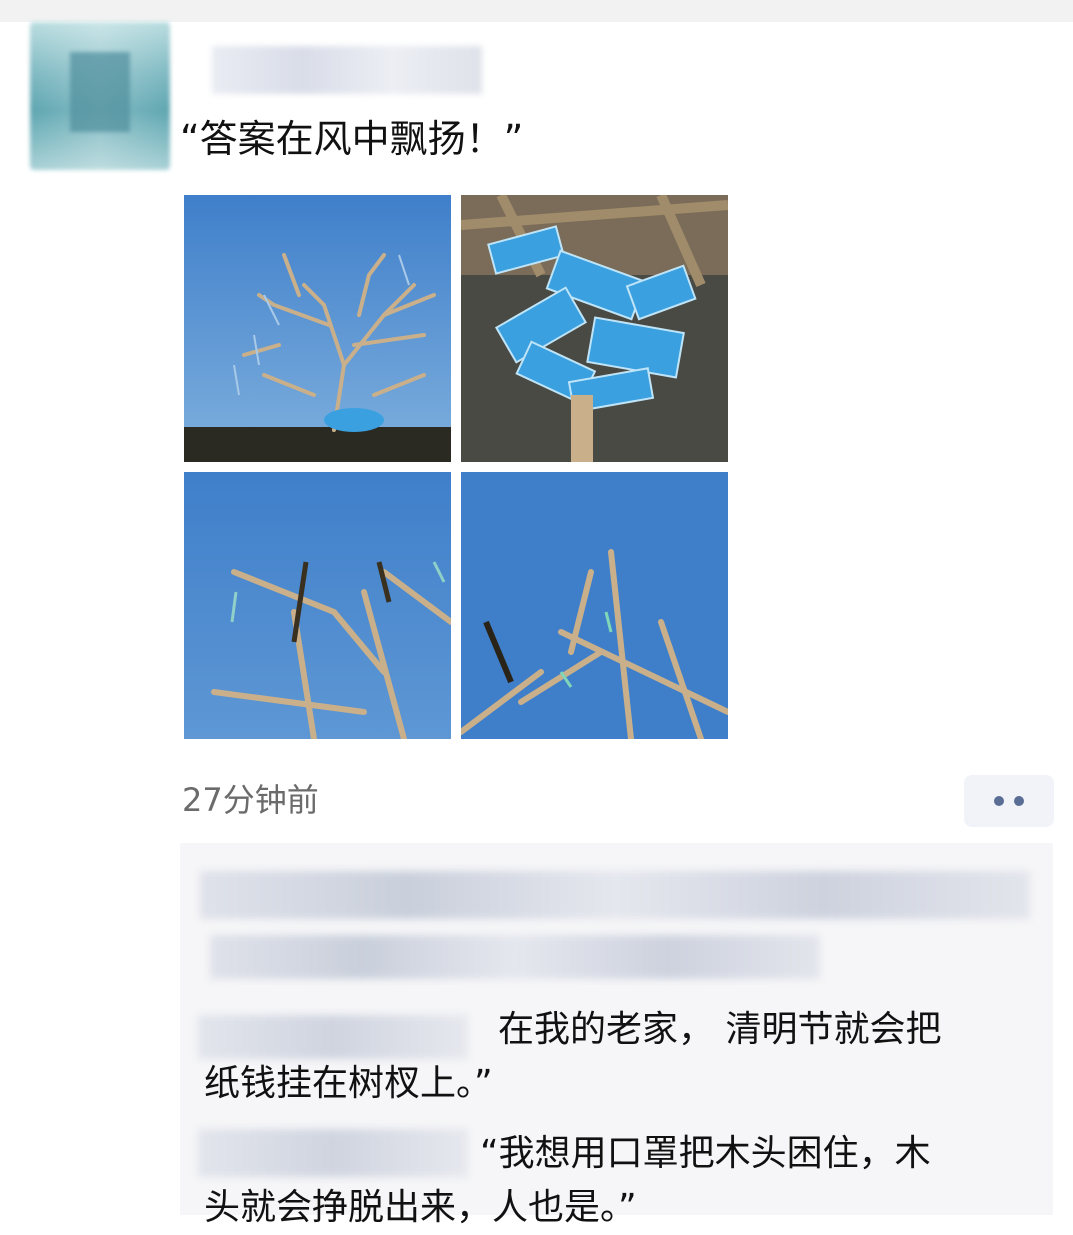  What do you see at coordinates (594, 605) in the screenshot?
I see `photo-branches-closeup-right` at bounding box center [594, 605].